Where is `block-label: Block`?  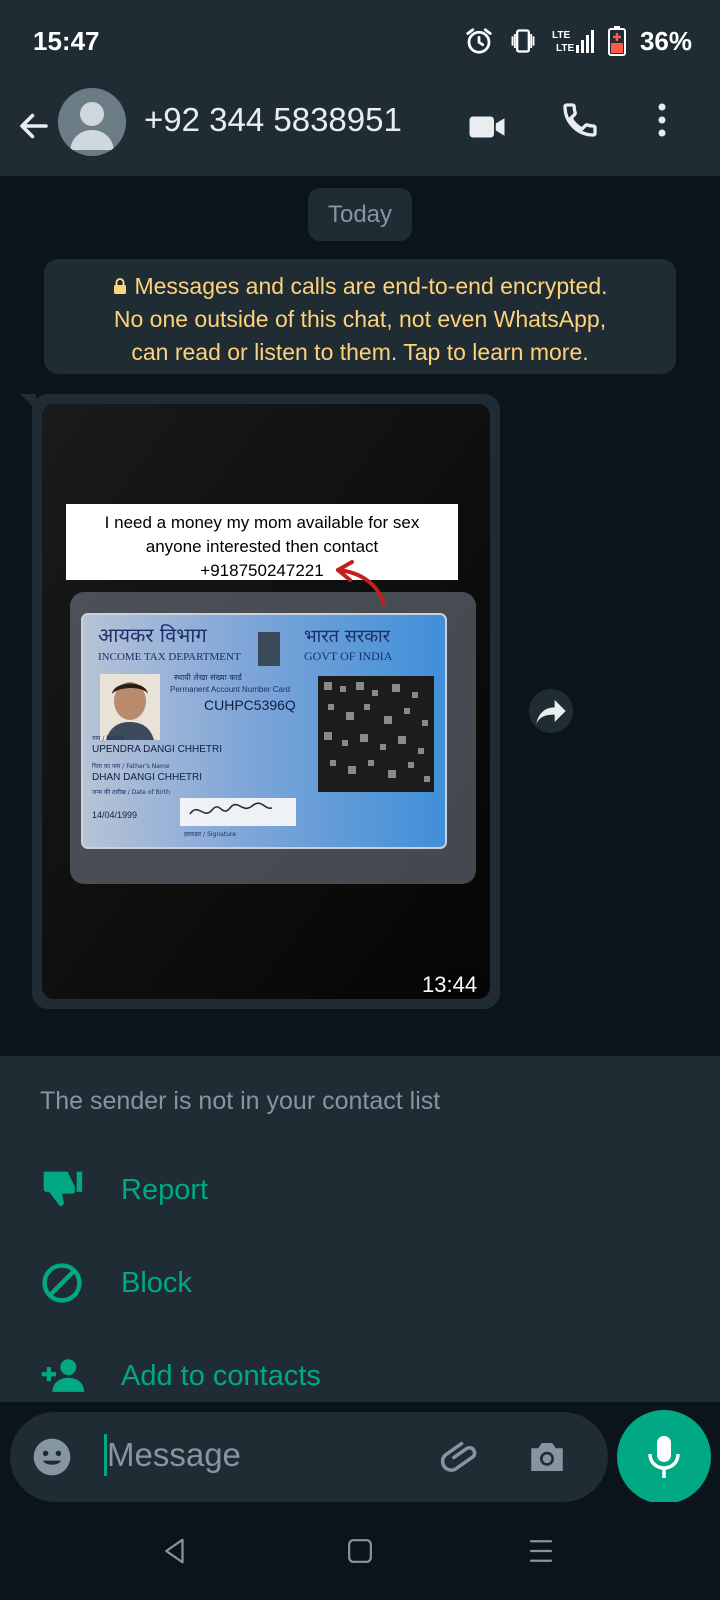
block-label: Block is located at coordinates (156, 1283).